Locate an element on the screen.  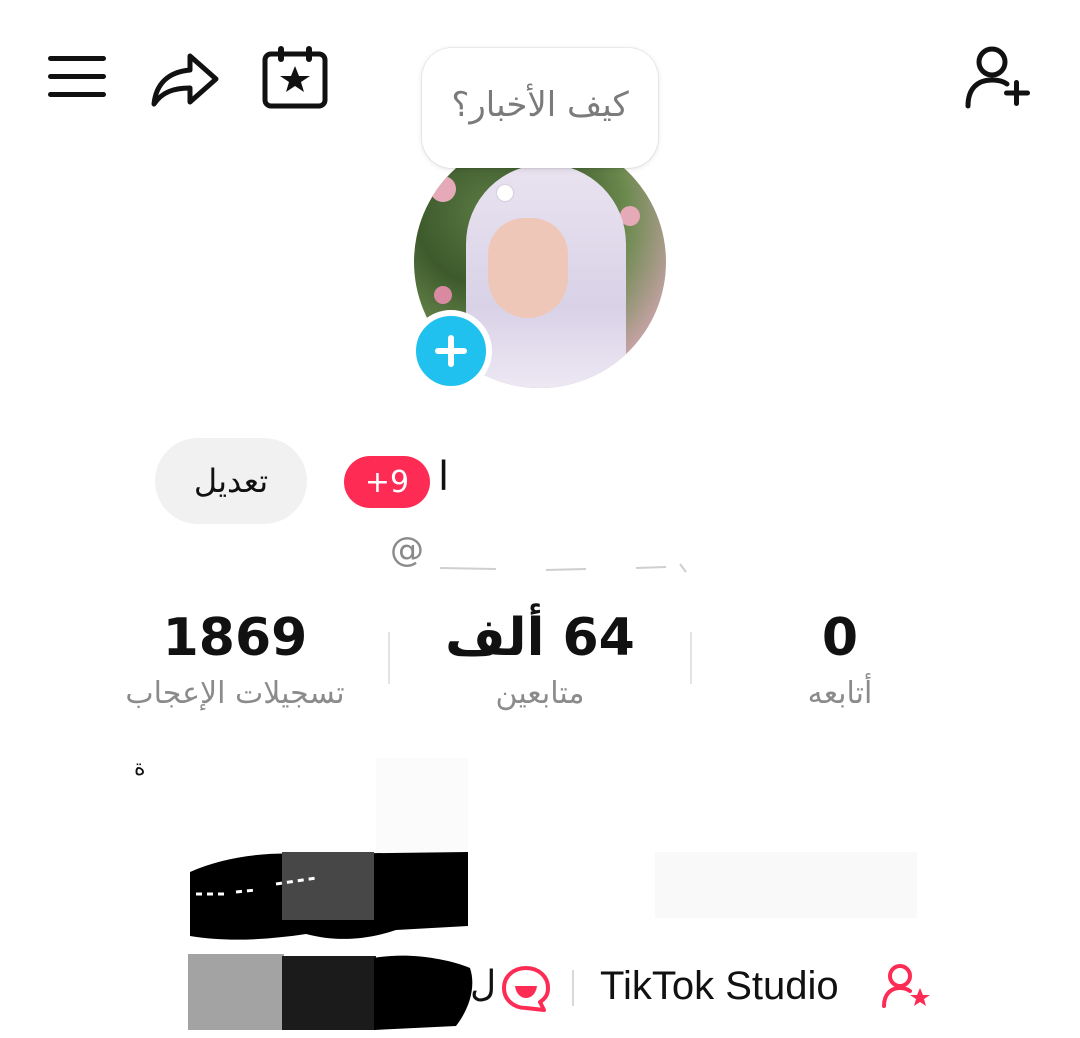
truncated-link-text: ل is located at coordinates (483, 984).